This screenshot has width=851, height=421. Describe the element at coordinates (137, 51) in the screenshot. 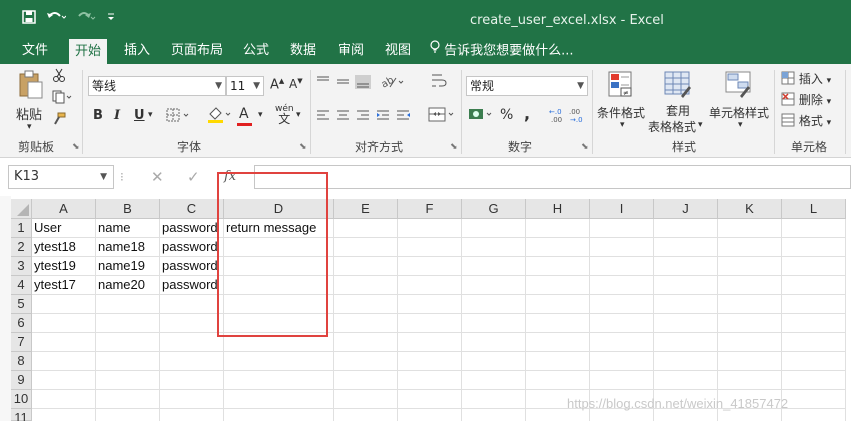

I see `tab-insert: 插入` at that location.